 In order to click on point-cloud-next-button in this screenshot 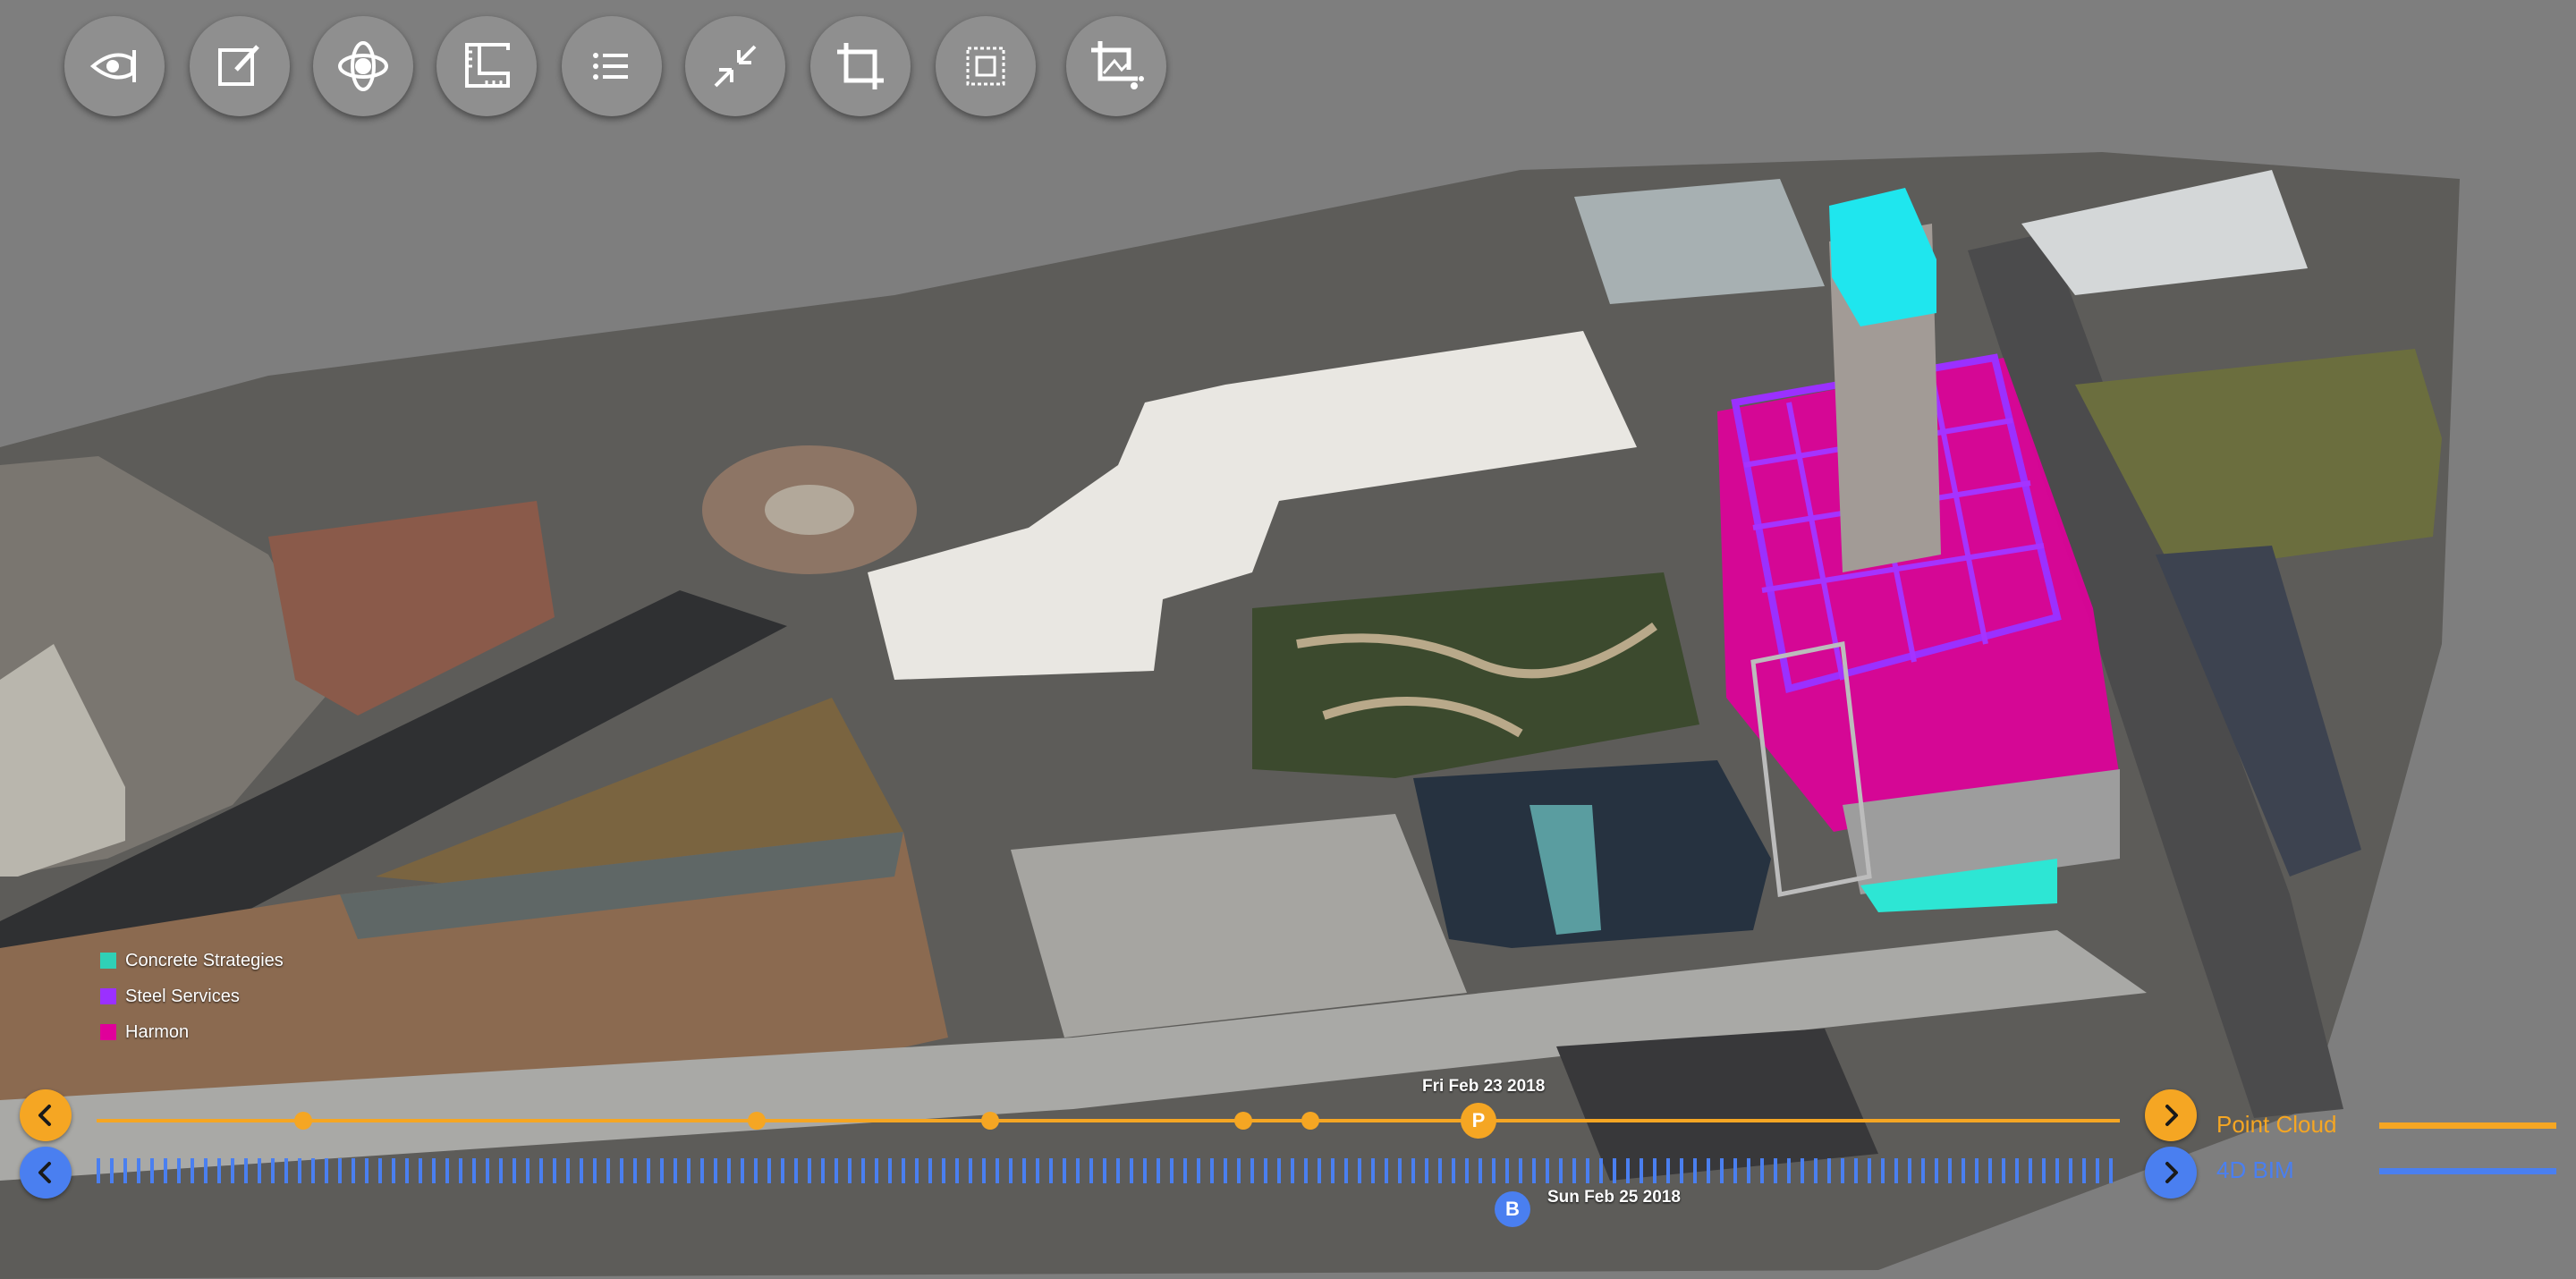, I will do `click(2171, 1115)`.